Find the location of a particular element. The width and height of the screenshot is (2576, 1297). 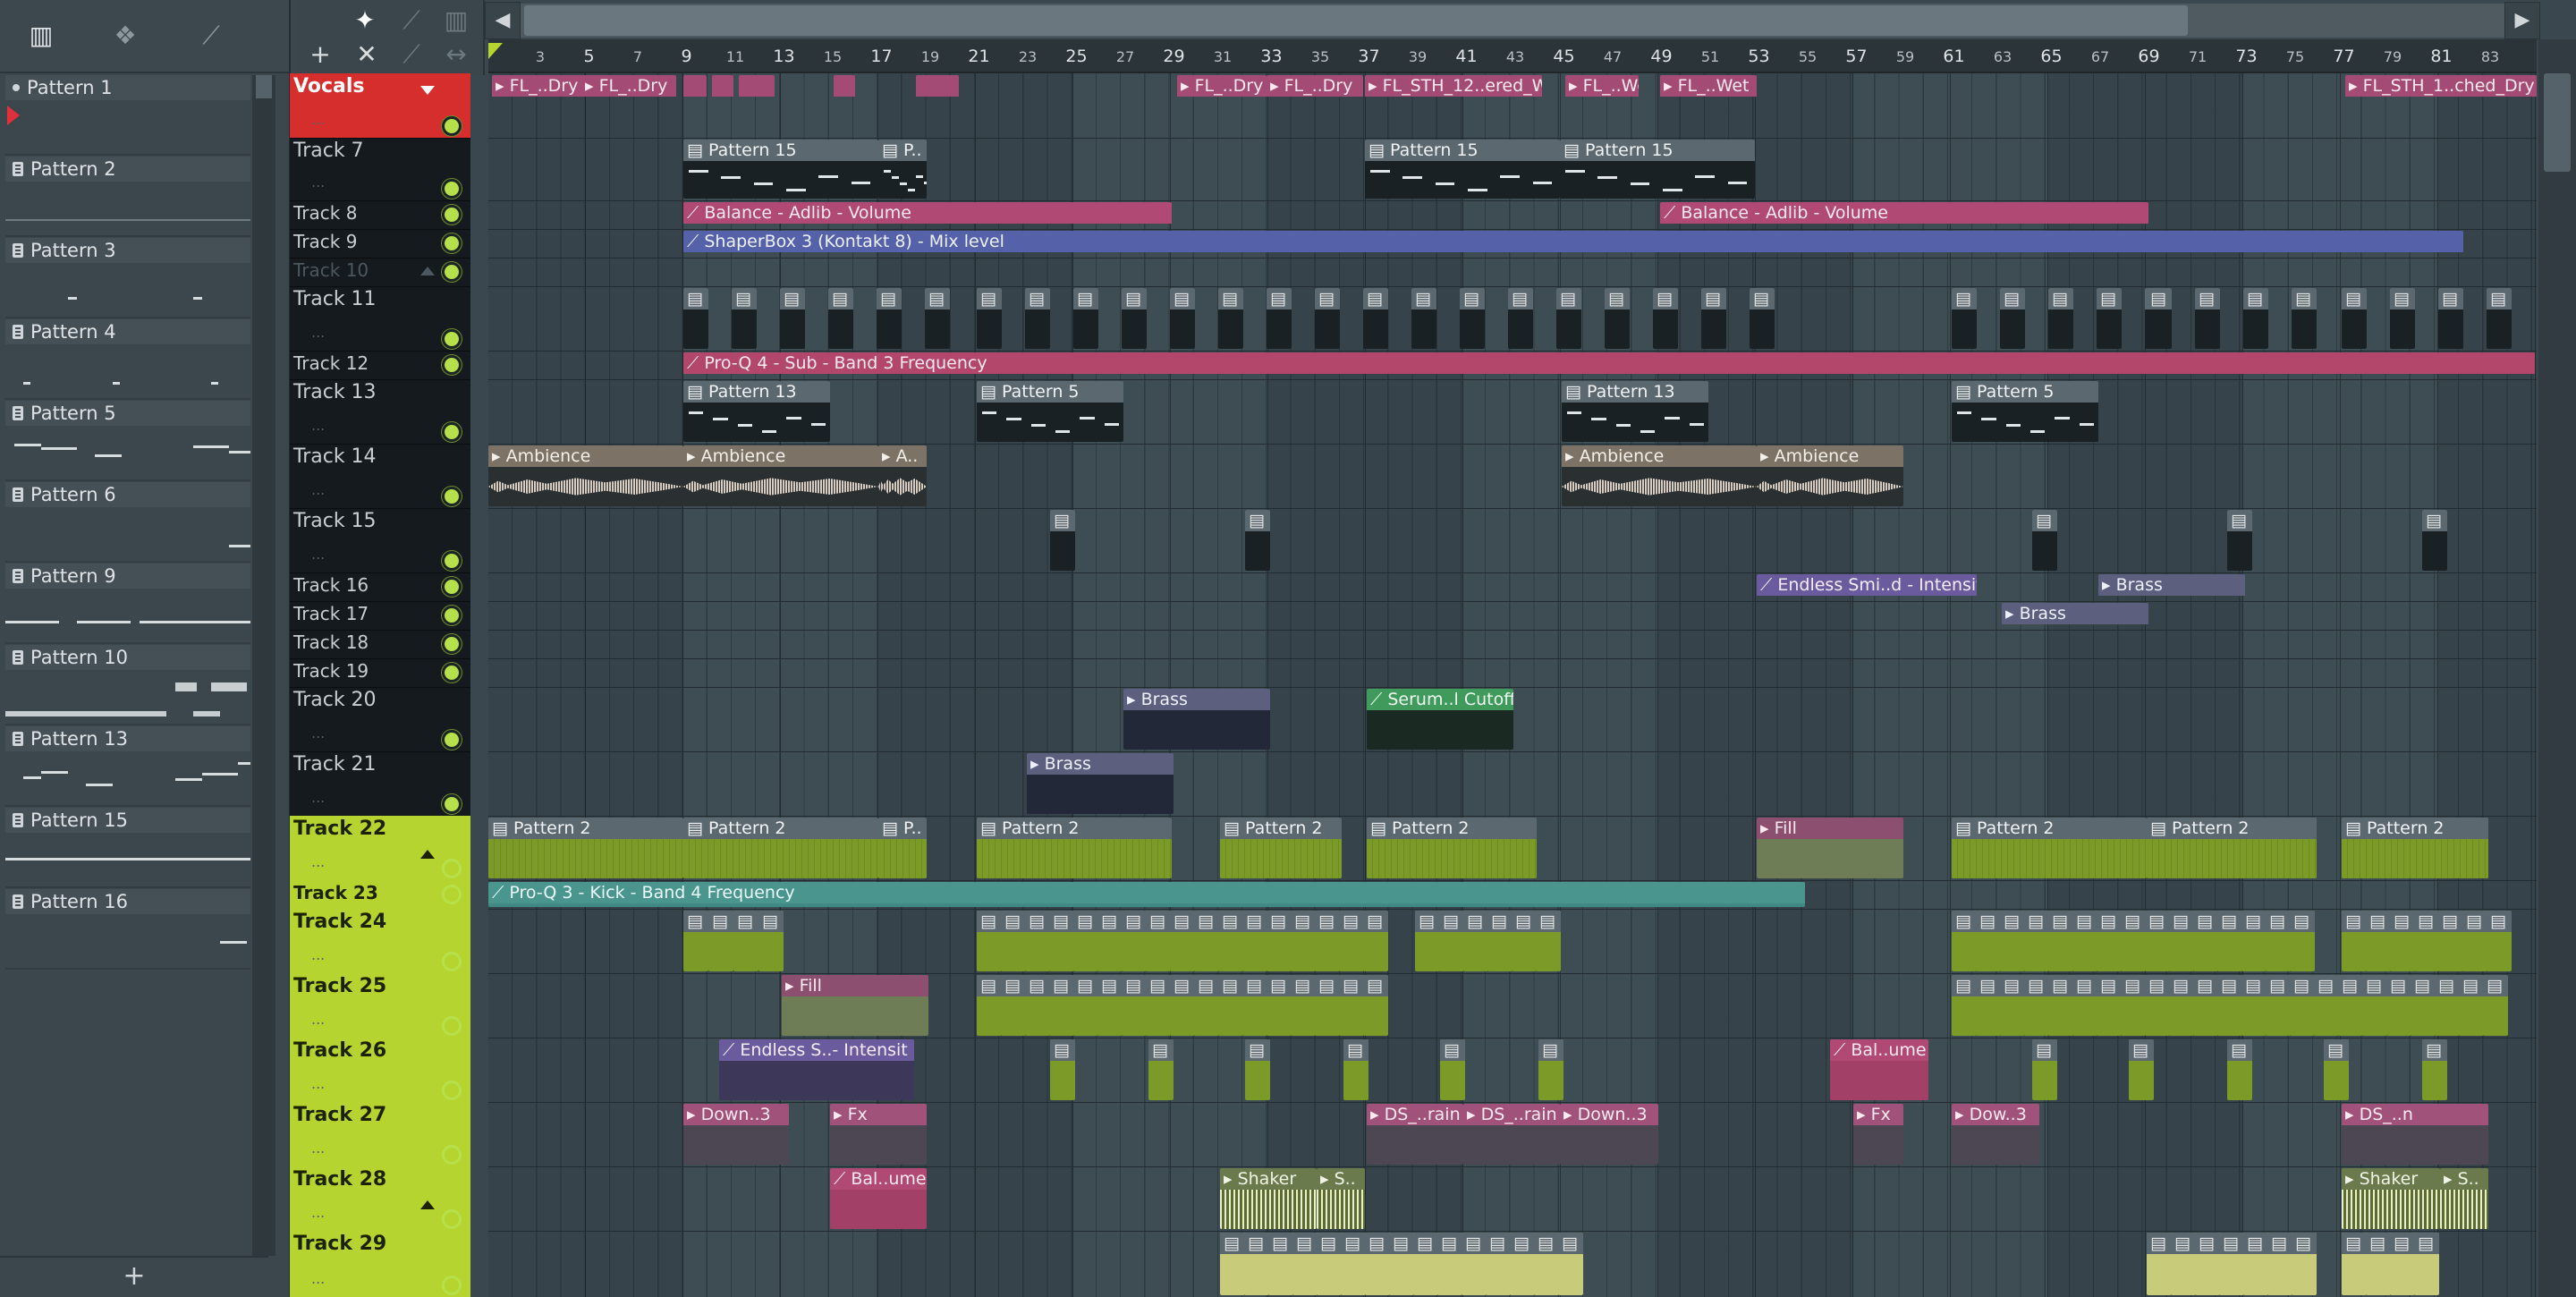

pattern-list-item-header: Pattern 4 is located at coordinates (127, 331).